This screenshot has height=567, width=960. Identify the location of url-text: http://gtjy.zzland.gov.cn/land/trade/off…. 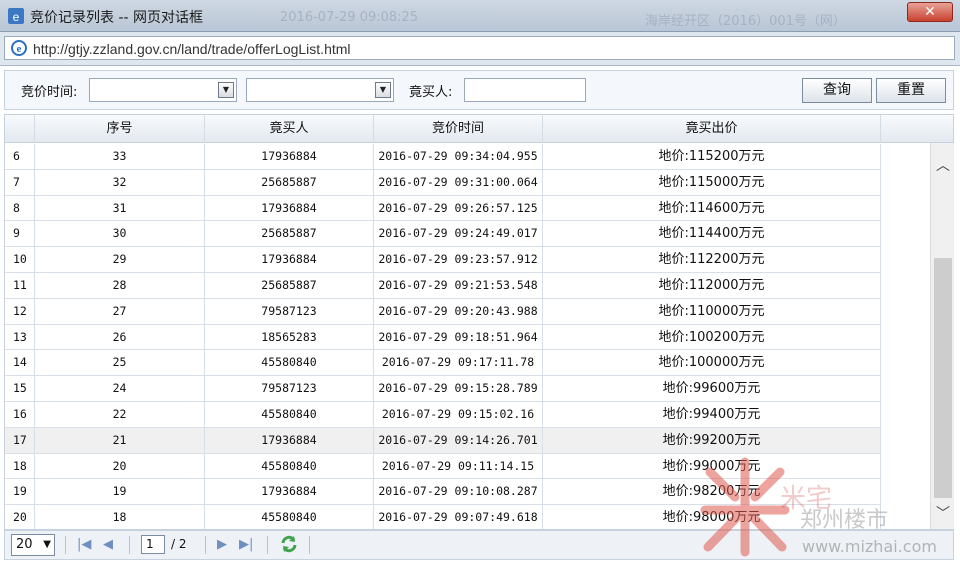
(192, 49).